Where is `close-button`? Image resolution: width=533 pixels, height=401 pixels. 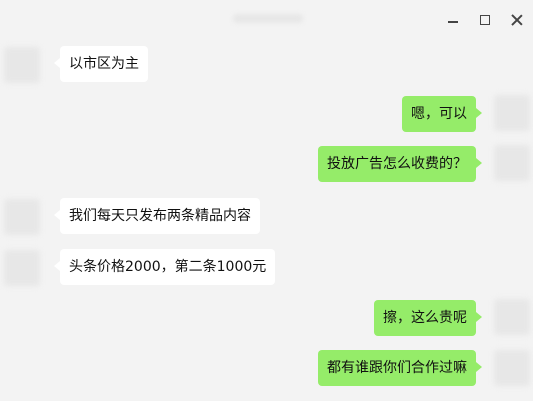
close-button is located at coordinates (517, 20).